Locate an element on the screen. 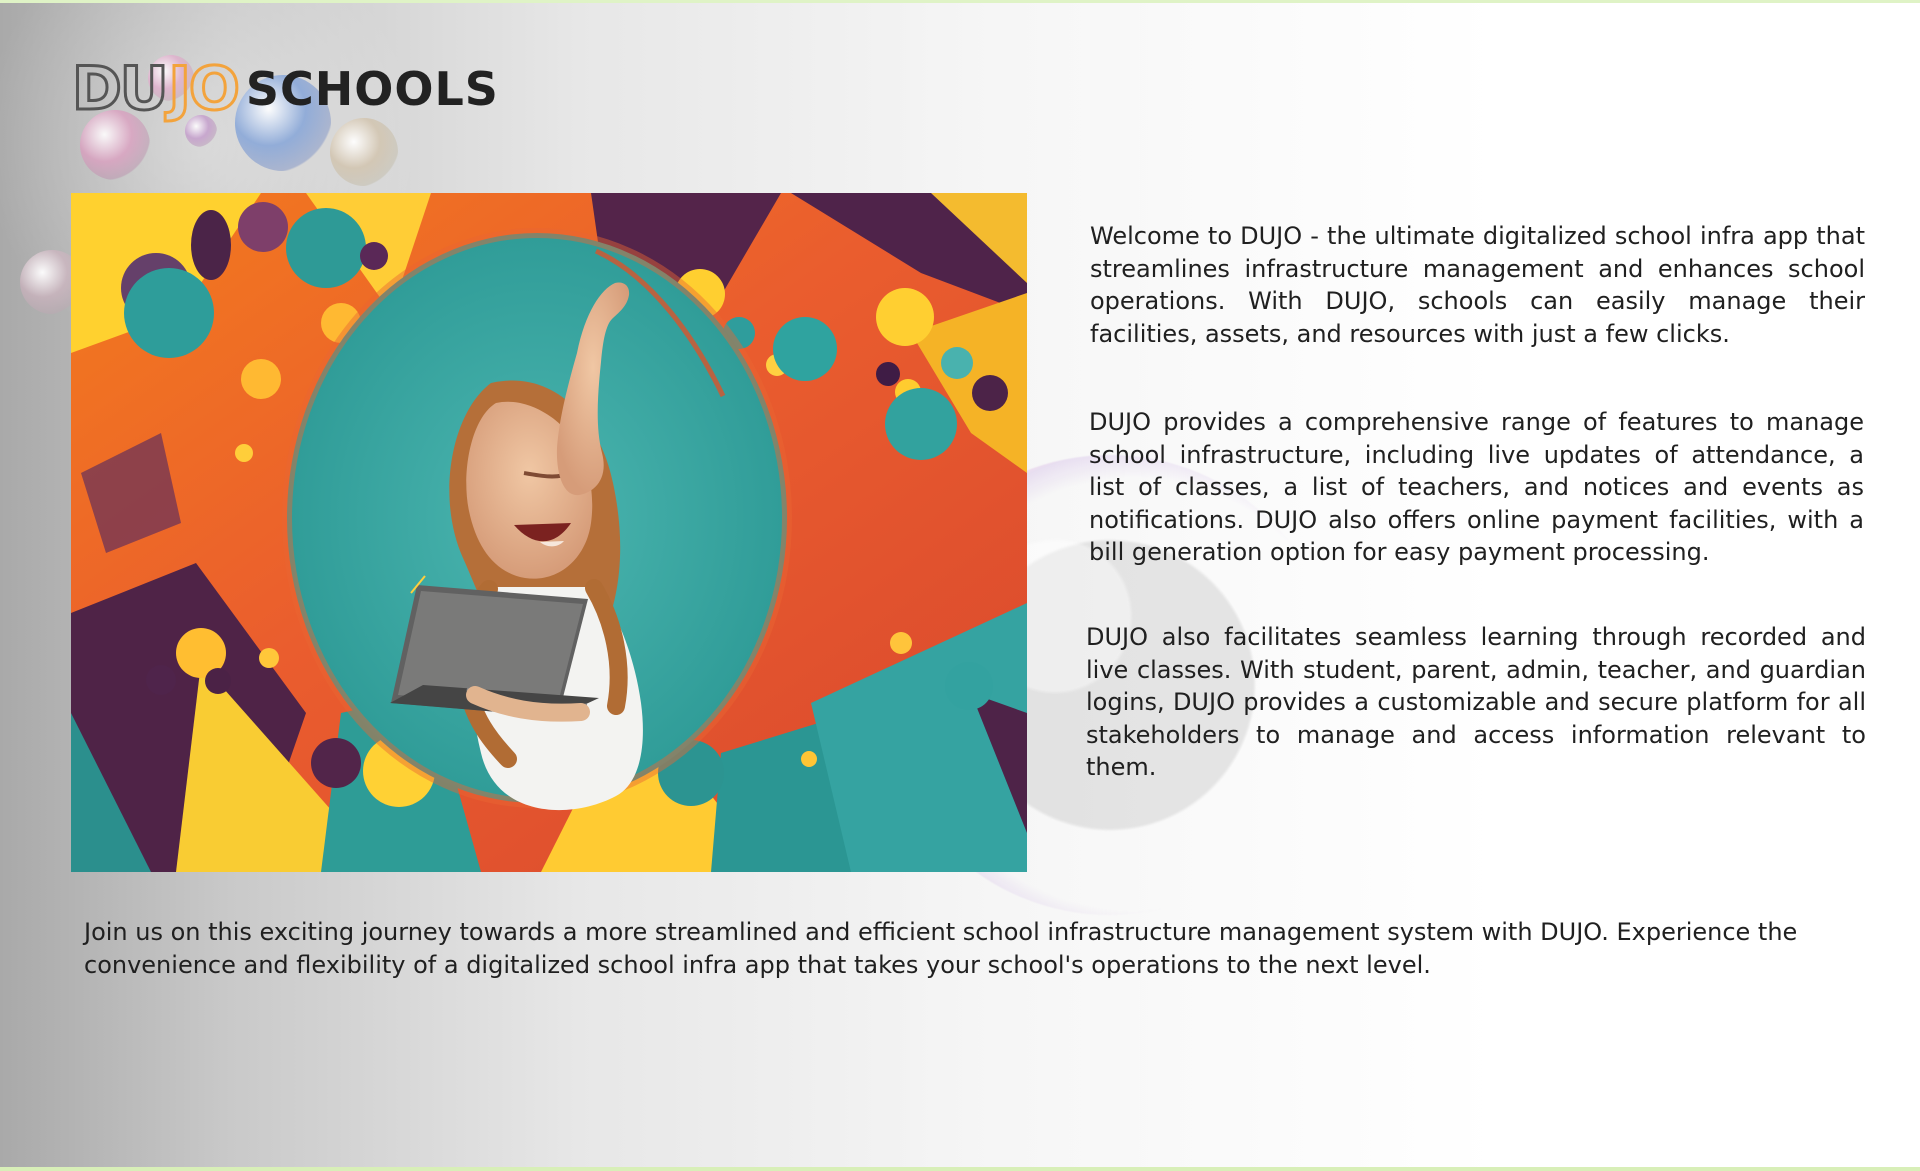  logo-text: SCHOOLS is located at coordinates (372, 89).